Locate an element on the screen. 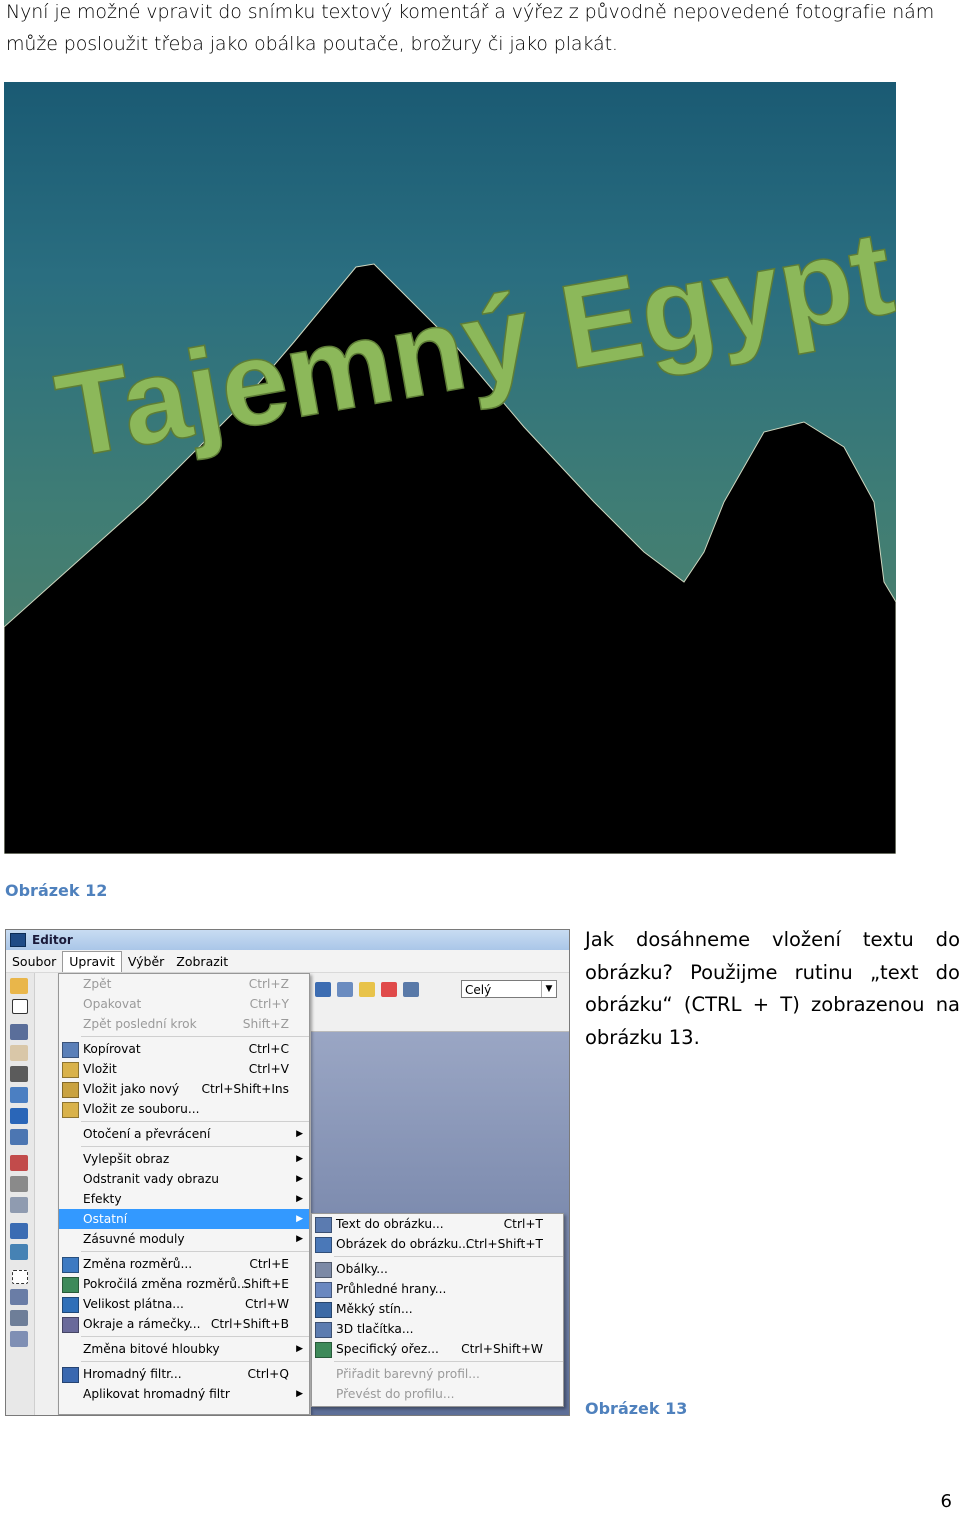 This screenshot has width=960, height=1514. menu-vyber: Výběr is located at coordinates (146, 961).